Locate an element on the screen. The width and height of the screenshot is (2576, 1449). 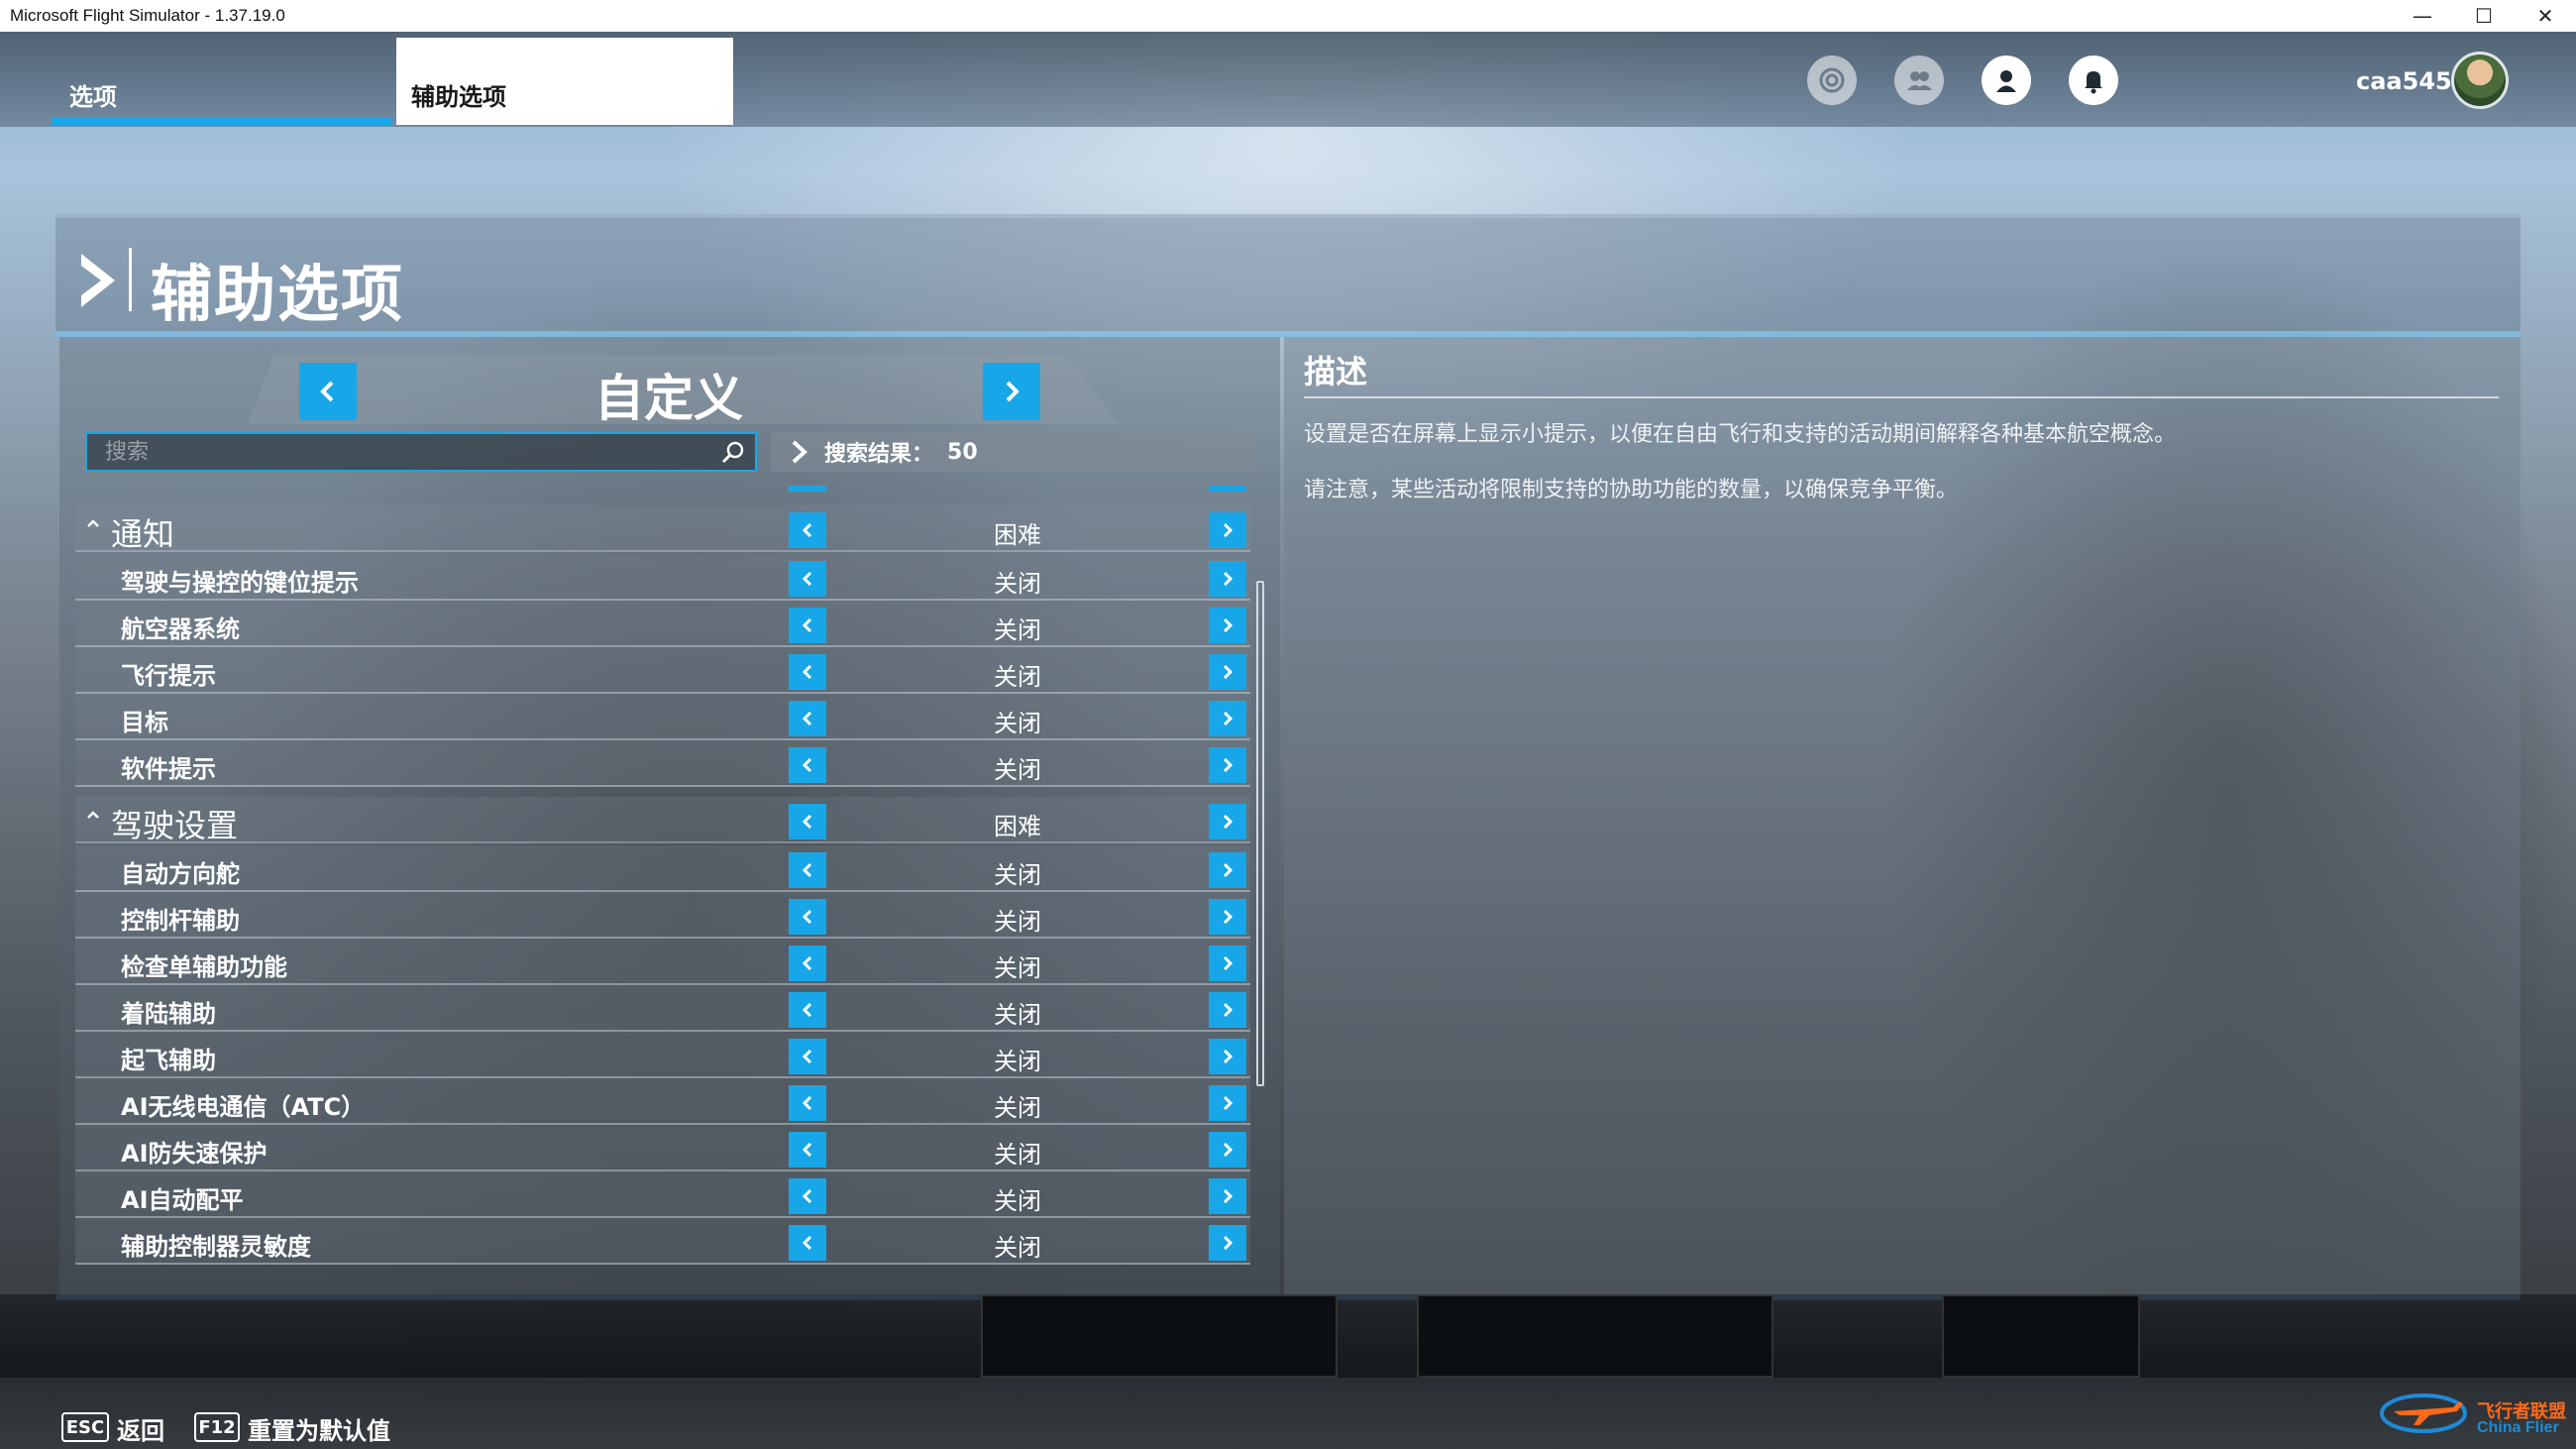
maximize-button: ☐ is located at coordinates (2484, 16).